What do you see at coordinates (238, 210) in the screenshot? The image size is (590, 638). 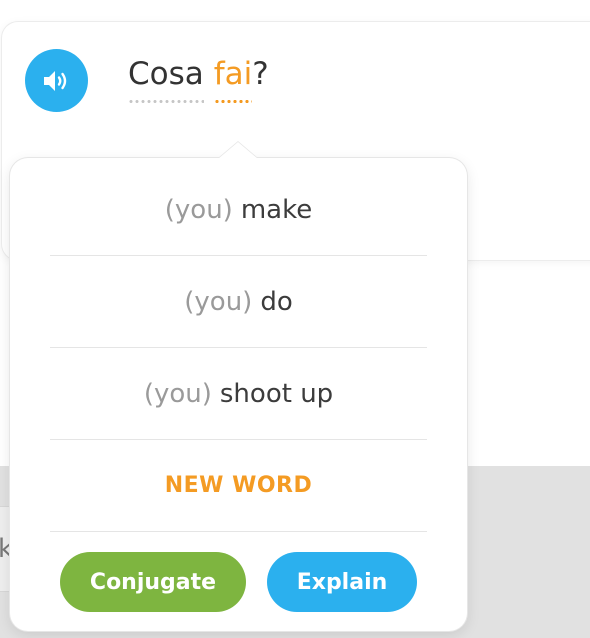 I see `translation-row-make: (you) make` at bounding box center [238, 210].